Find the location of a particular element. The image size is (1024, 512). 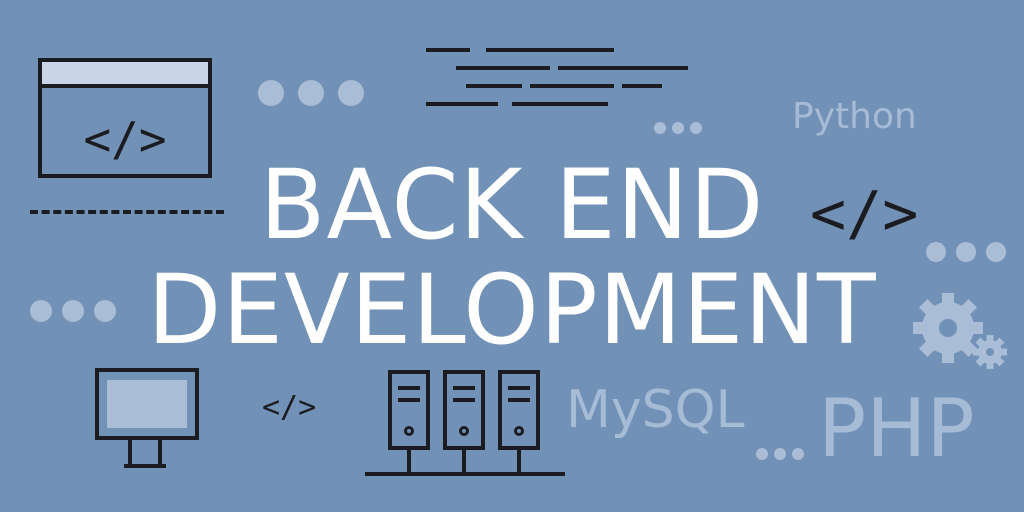

monitor-base is located at coordinates (145, 466).